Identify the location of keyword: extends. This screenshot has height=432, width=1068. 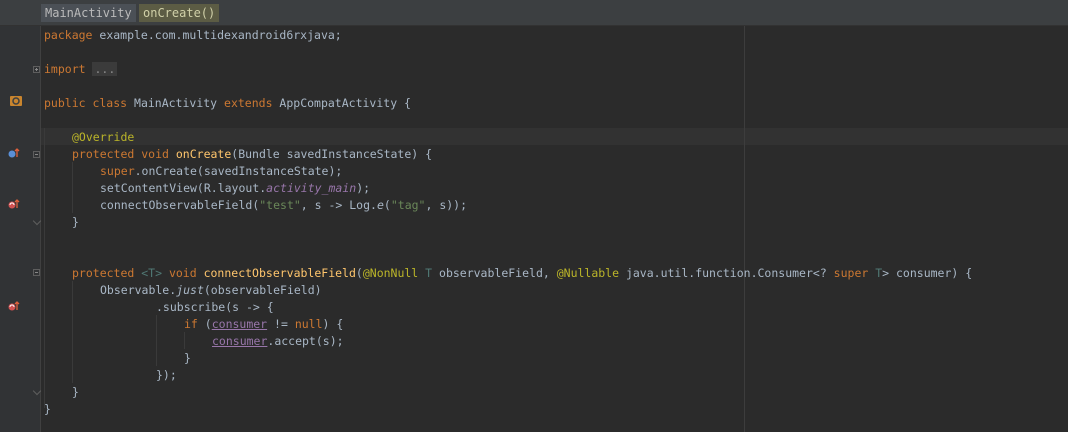
(248, 103).